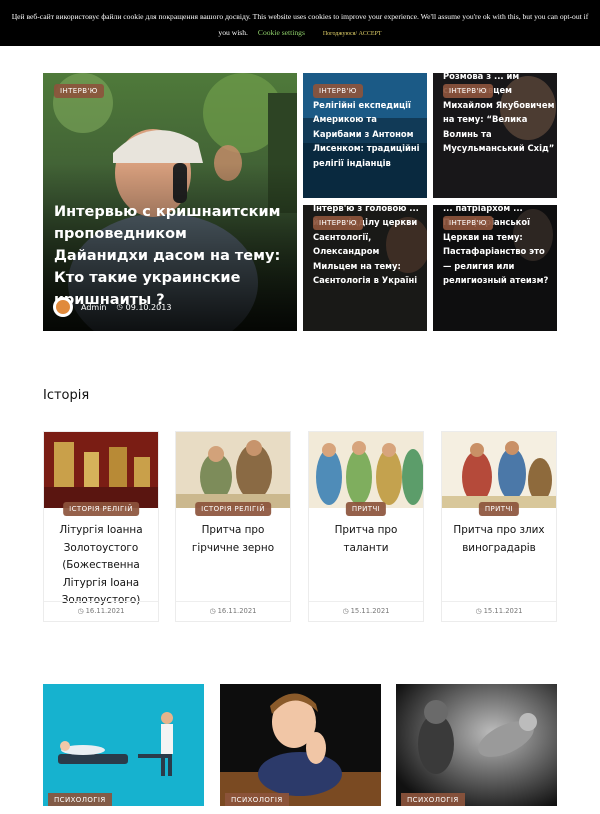 The image size is (600, 814). I want to click on post-date: 09.10.2013, so click(148, 307).